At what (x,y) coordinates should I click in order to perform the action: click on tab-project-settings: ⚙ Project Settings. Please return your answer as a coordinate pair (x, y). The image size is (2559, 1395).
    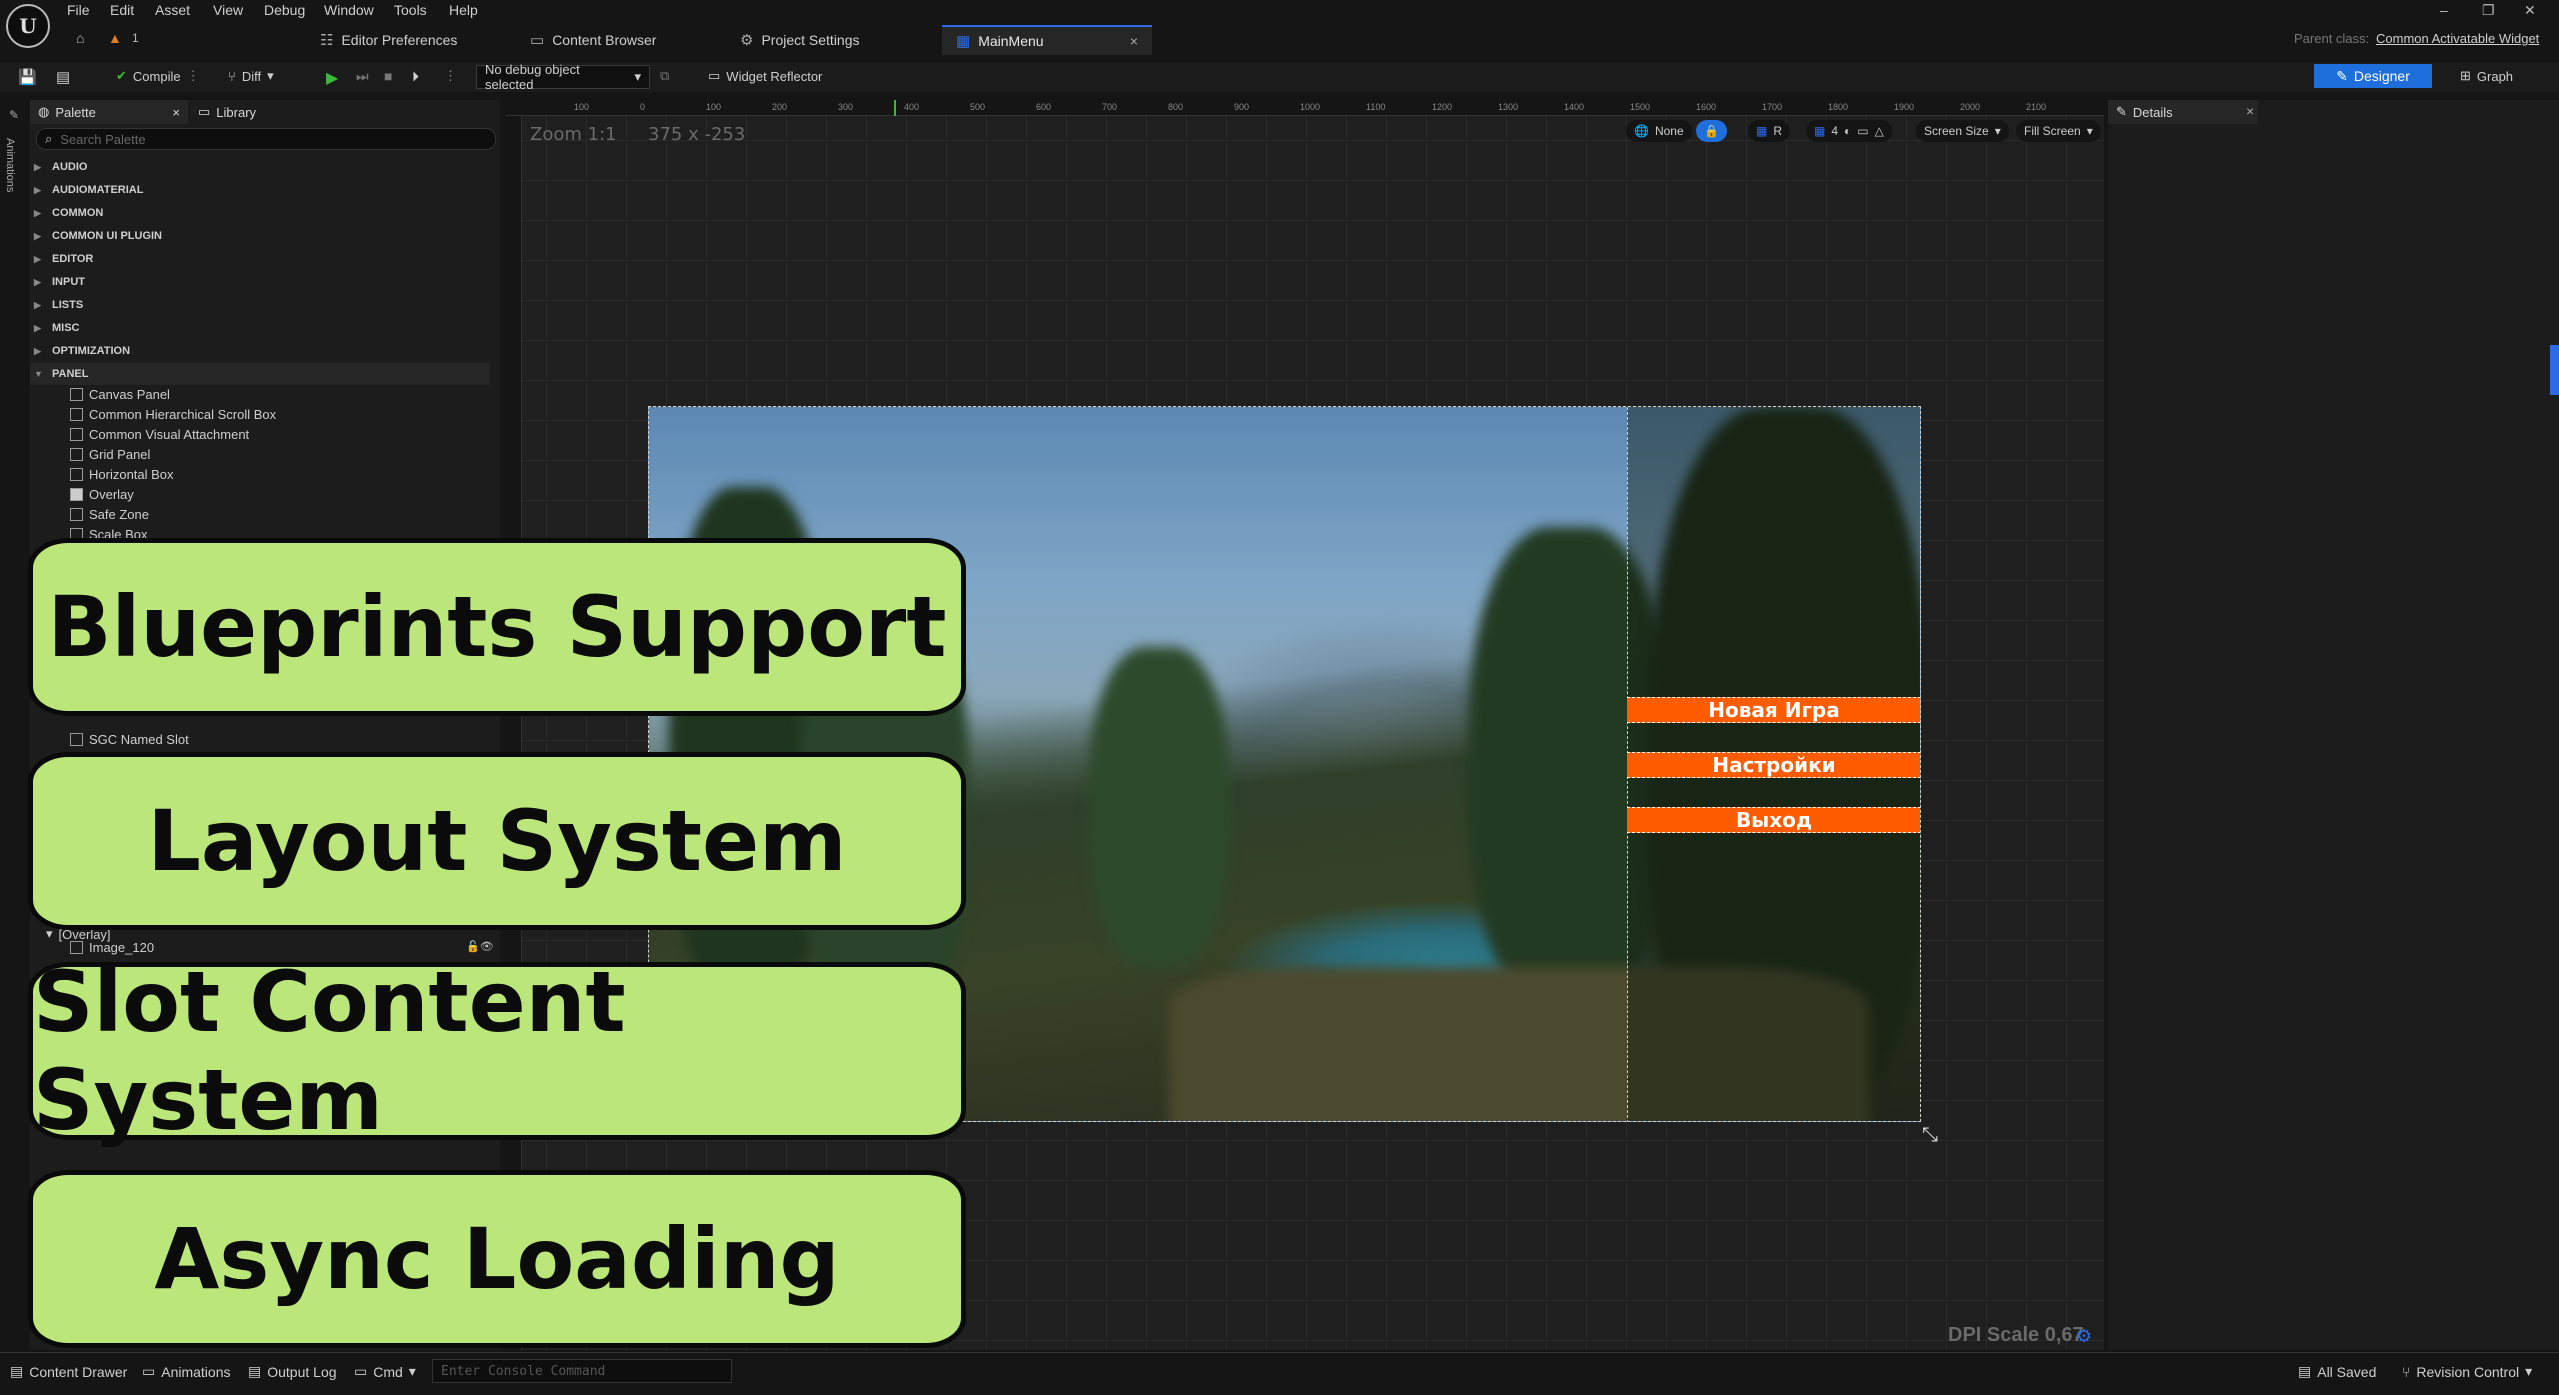
    Looking at the image, I should click on (831, 40).